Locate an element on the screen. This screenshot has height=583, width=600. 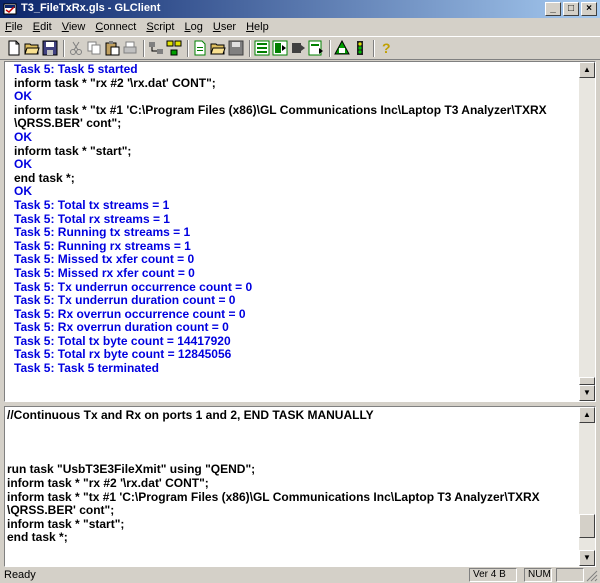
menu-edit: Edit is located at coordinates (42, 27).